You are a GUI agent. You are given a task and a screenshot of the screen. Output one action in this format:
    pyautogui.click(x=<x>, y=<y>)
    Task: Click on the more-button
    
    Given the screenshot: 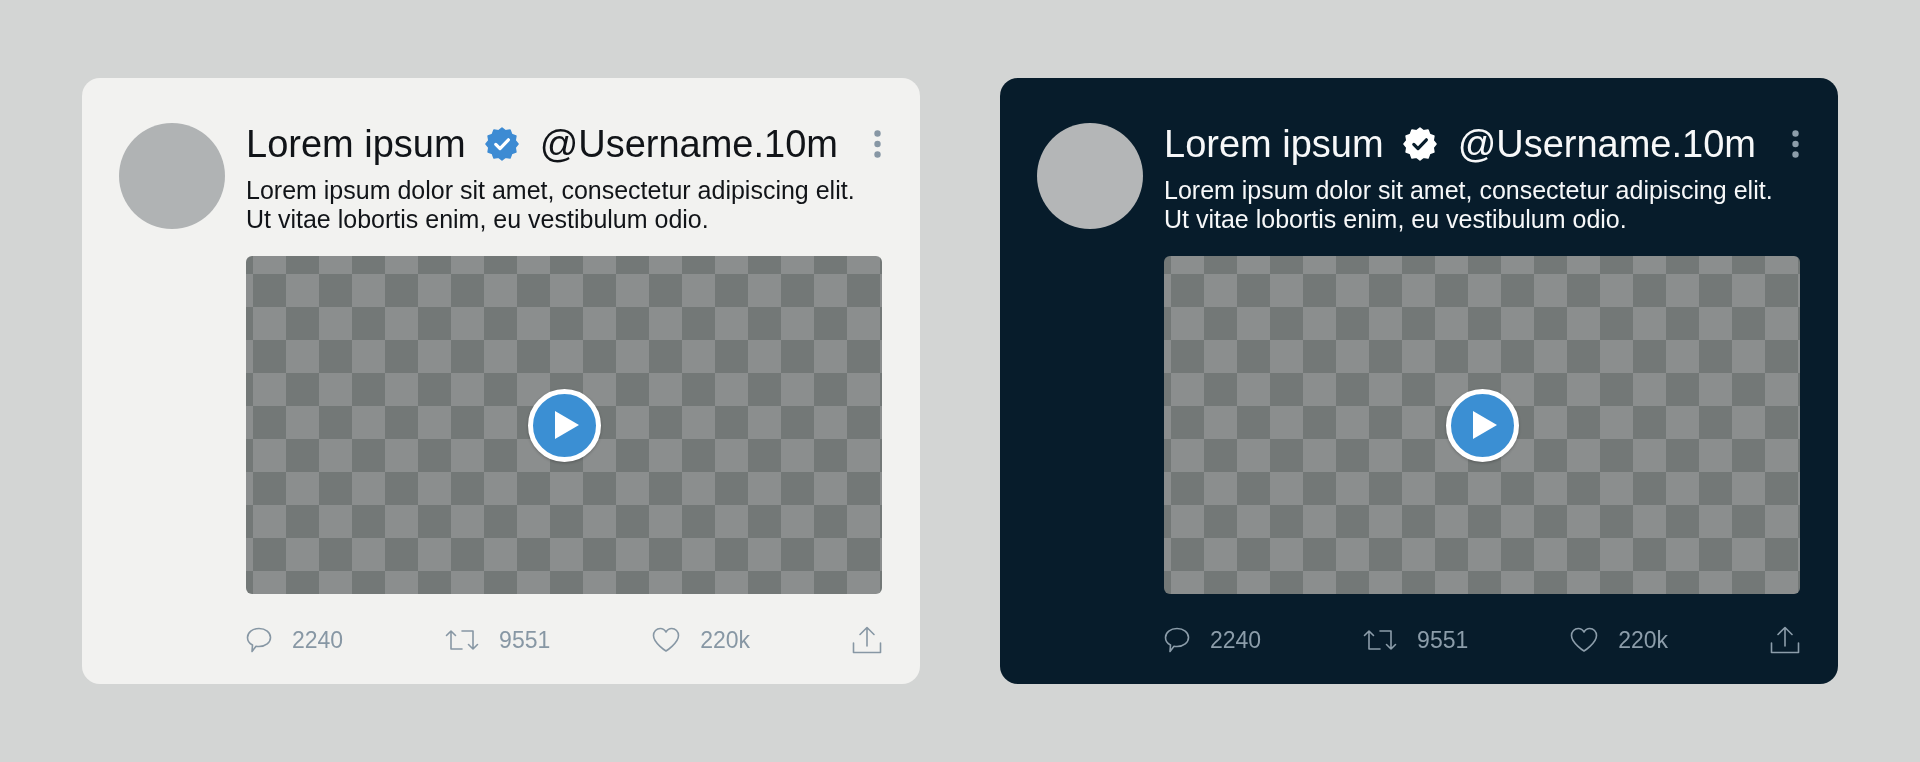 What is the action you would take?
    pyautogui.click(x=1795, y=144)
    